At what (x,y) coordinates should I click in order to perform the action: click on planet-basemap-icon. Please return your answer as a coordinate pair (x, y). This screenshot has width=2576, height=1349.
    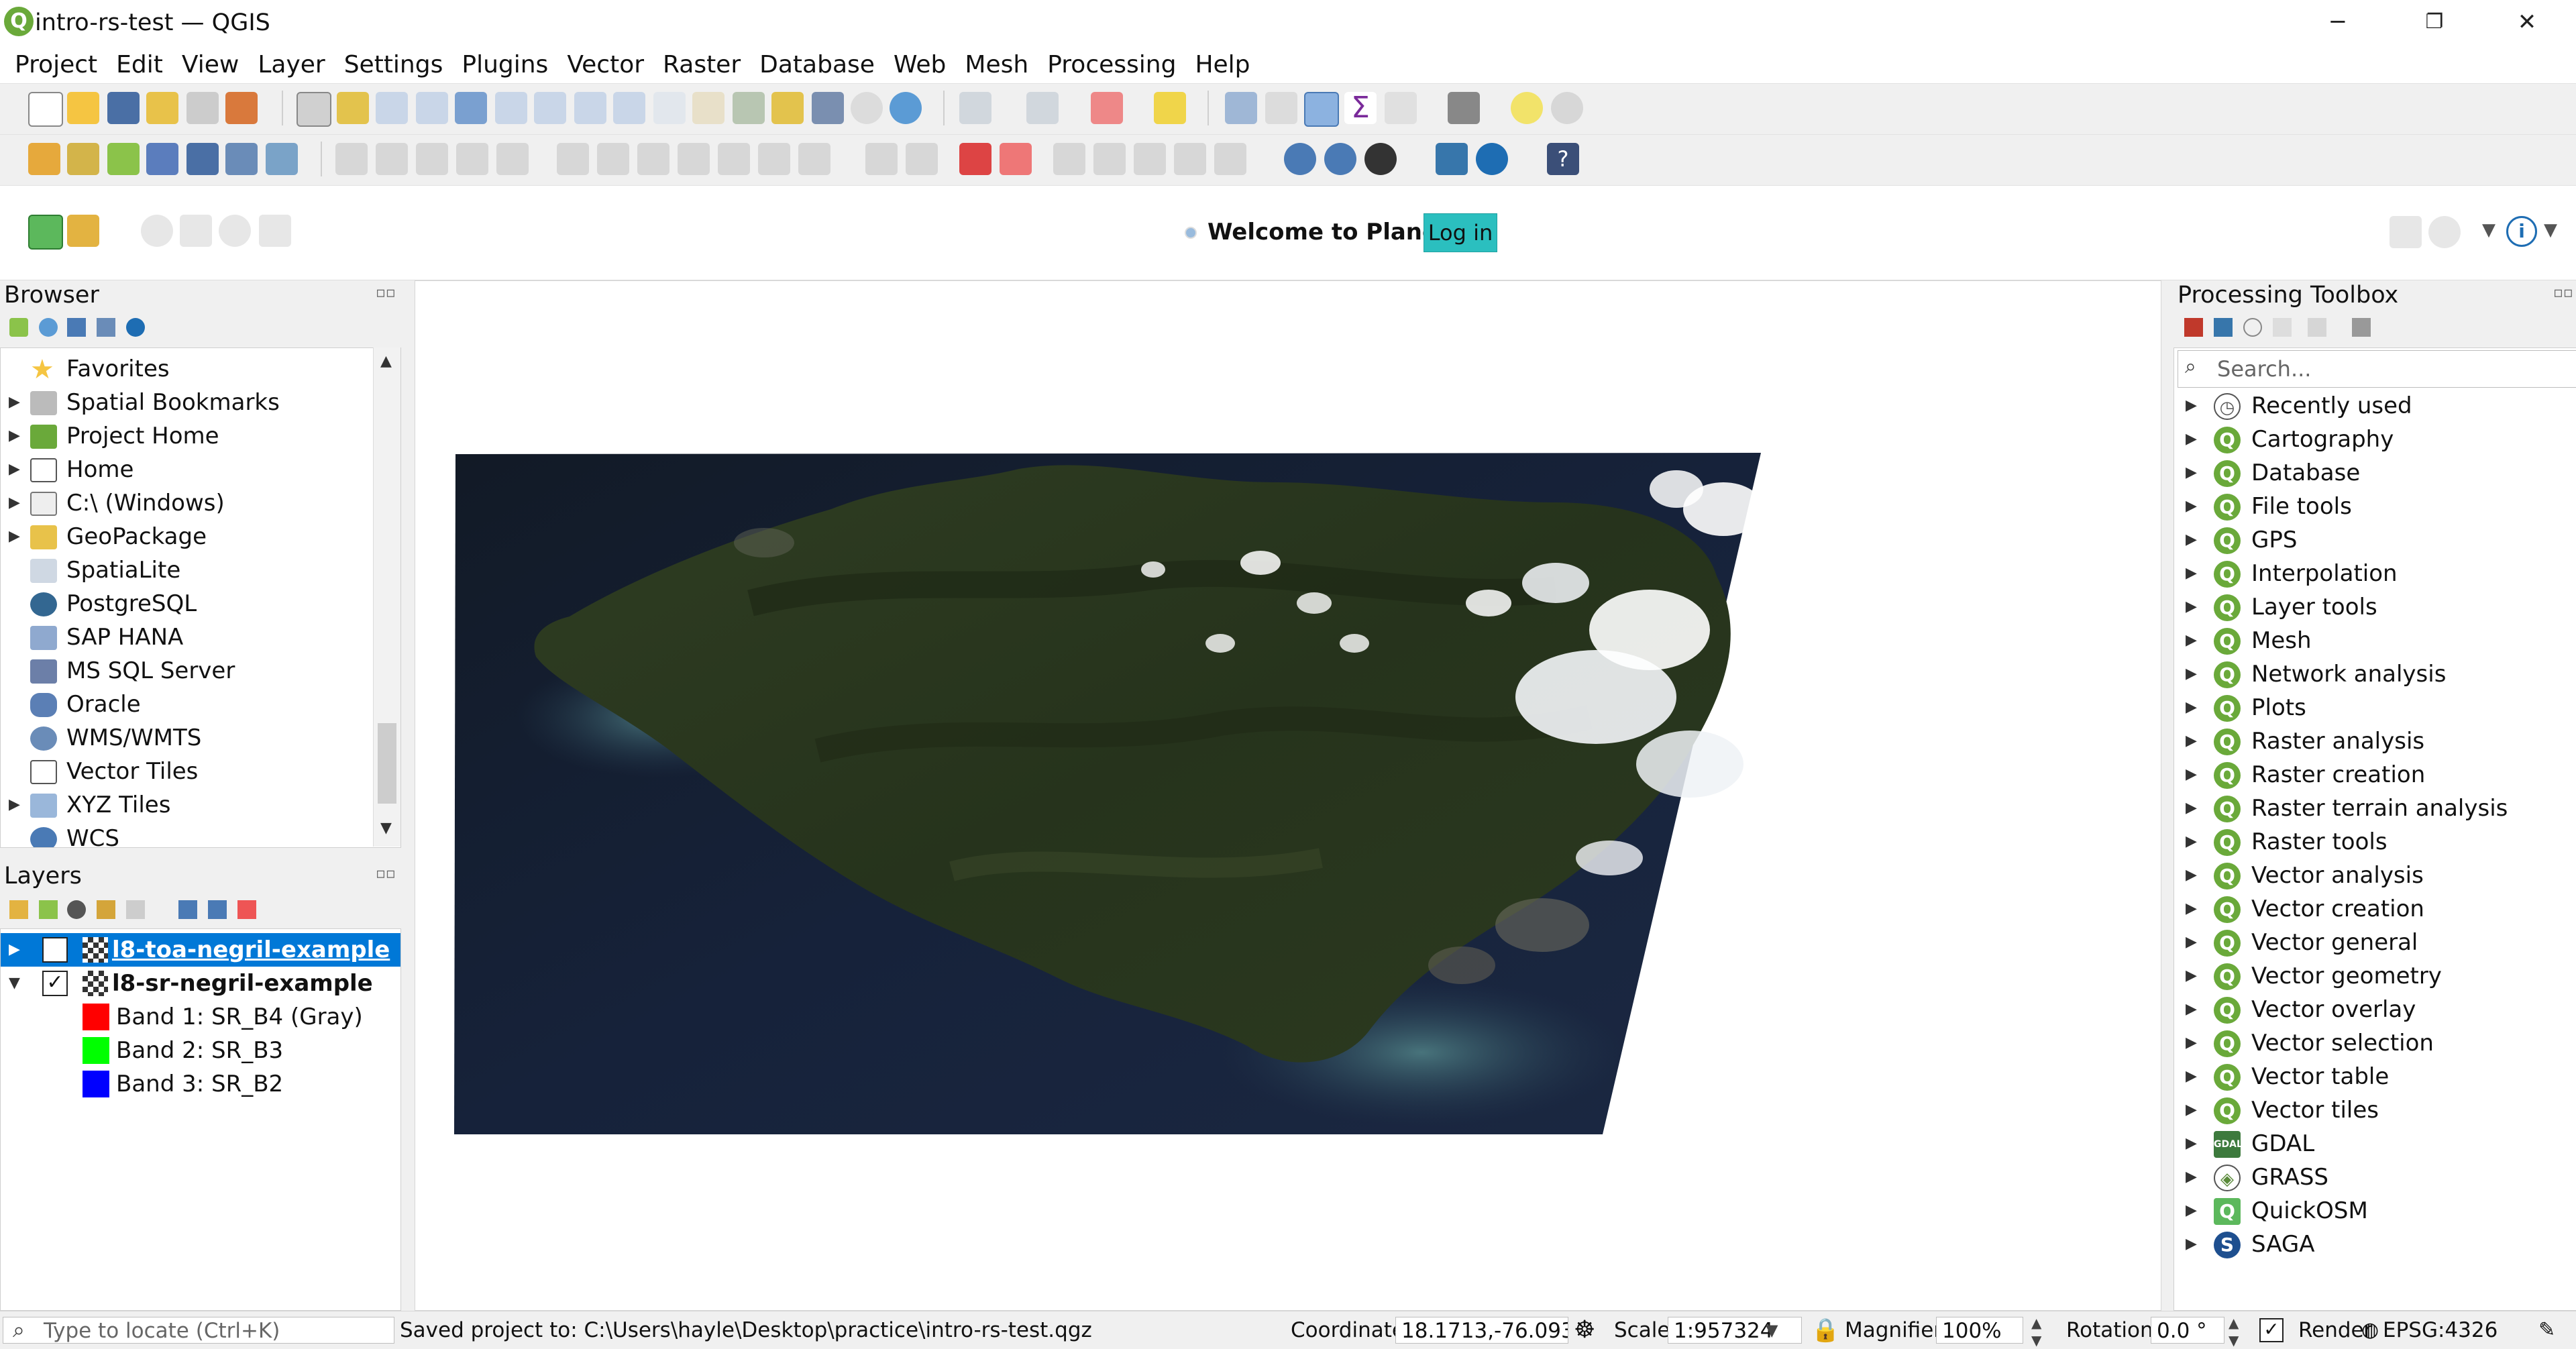
    Looking at the image, I should click on (196, 231).